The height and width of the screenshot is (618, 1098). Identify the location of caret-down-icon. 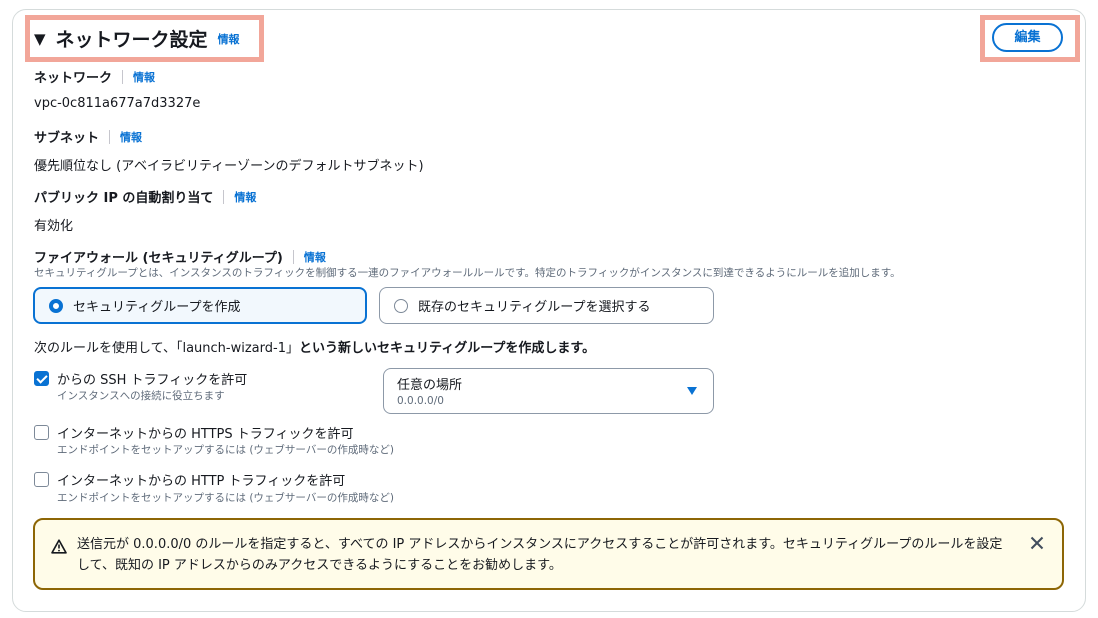
(692, 391).